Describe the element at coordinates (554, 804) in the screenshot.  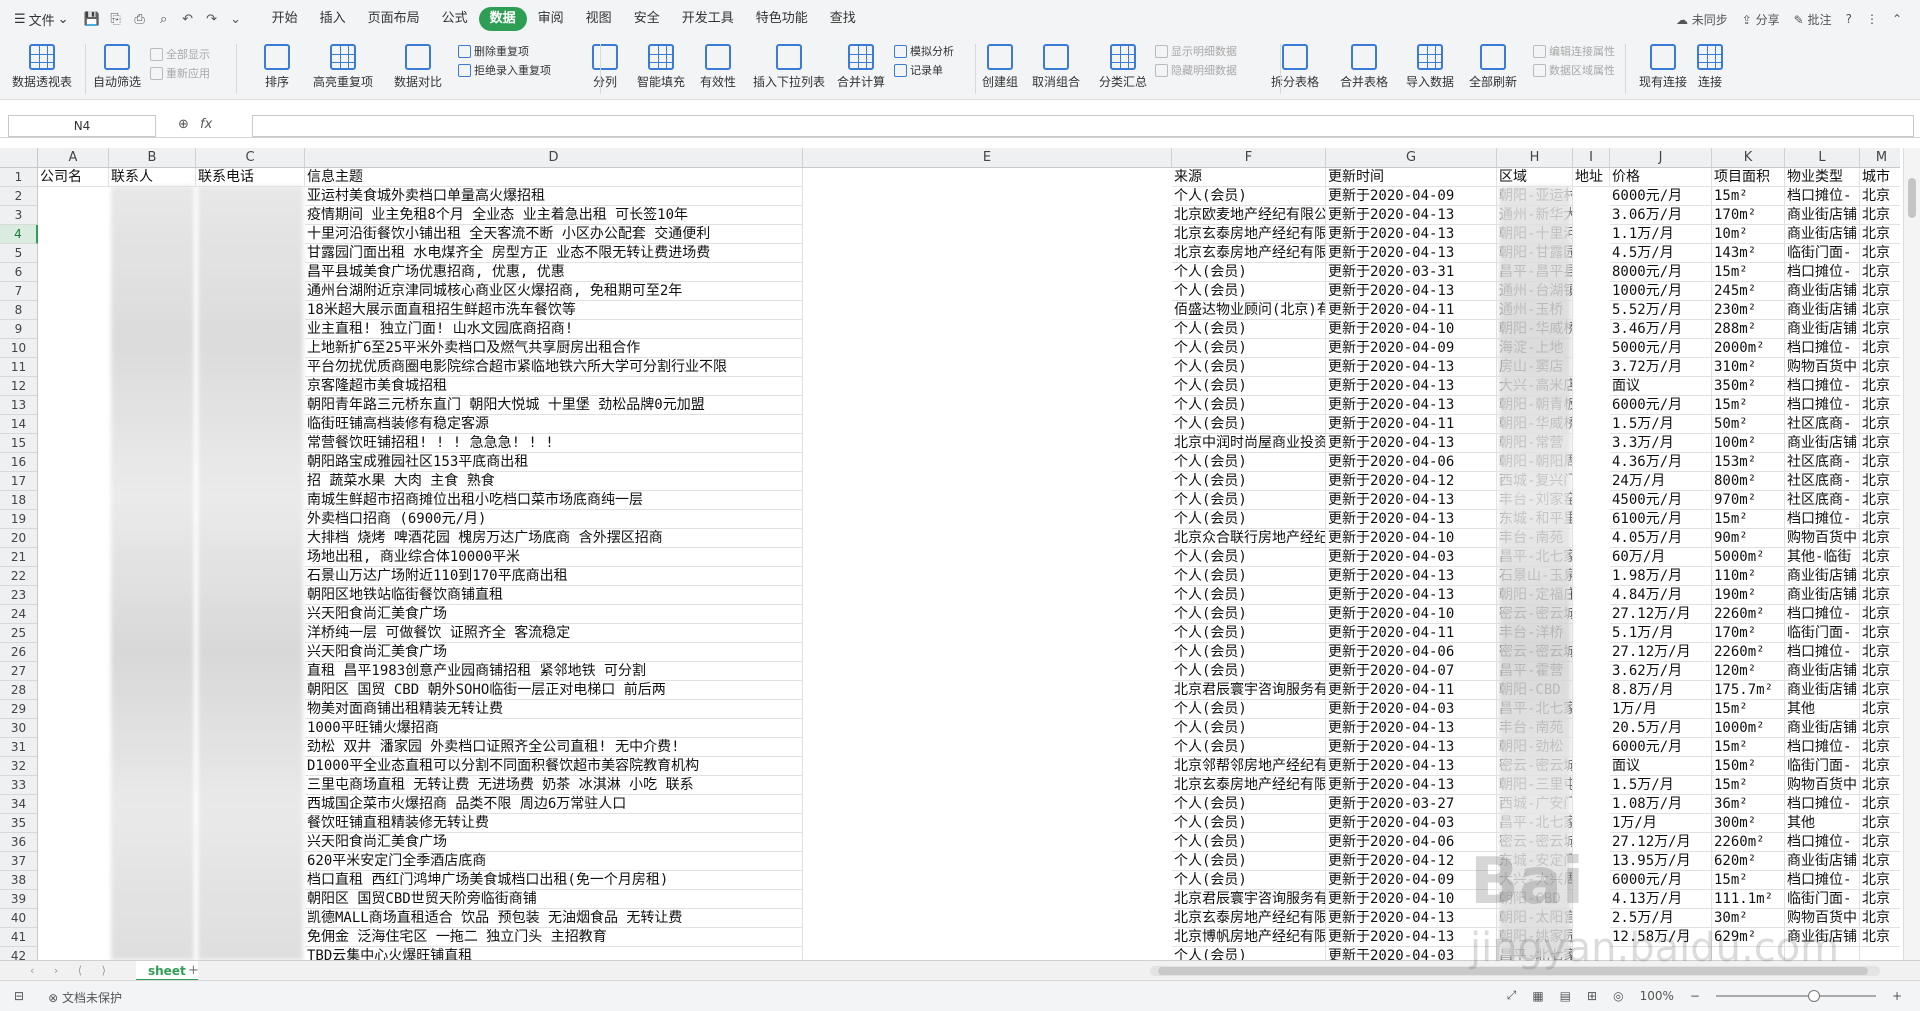
I see `cell: 西城国企菜市火爆招商 品类不限 周边6万常驻人口` at that location.